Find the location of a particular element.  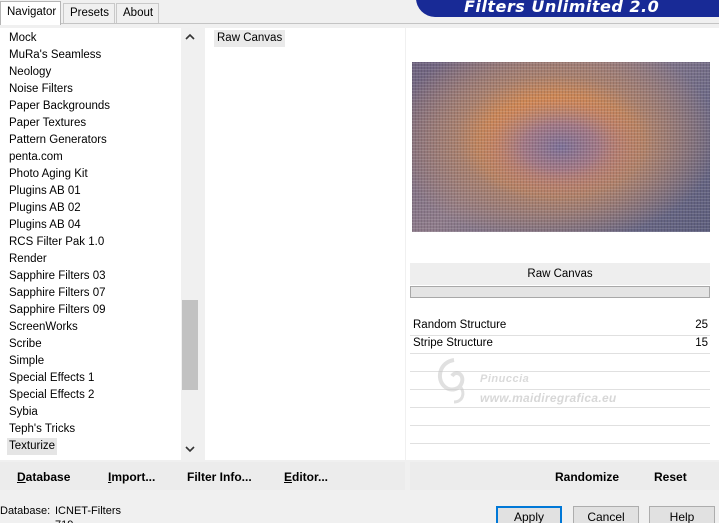

filter-category-item: Paper Backgrounds is located at coordinates (59, 106).